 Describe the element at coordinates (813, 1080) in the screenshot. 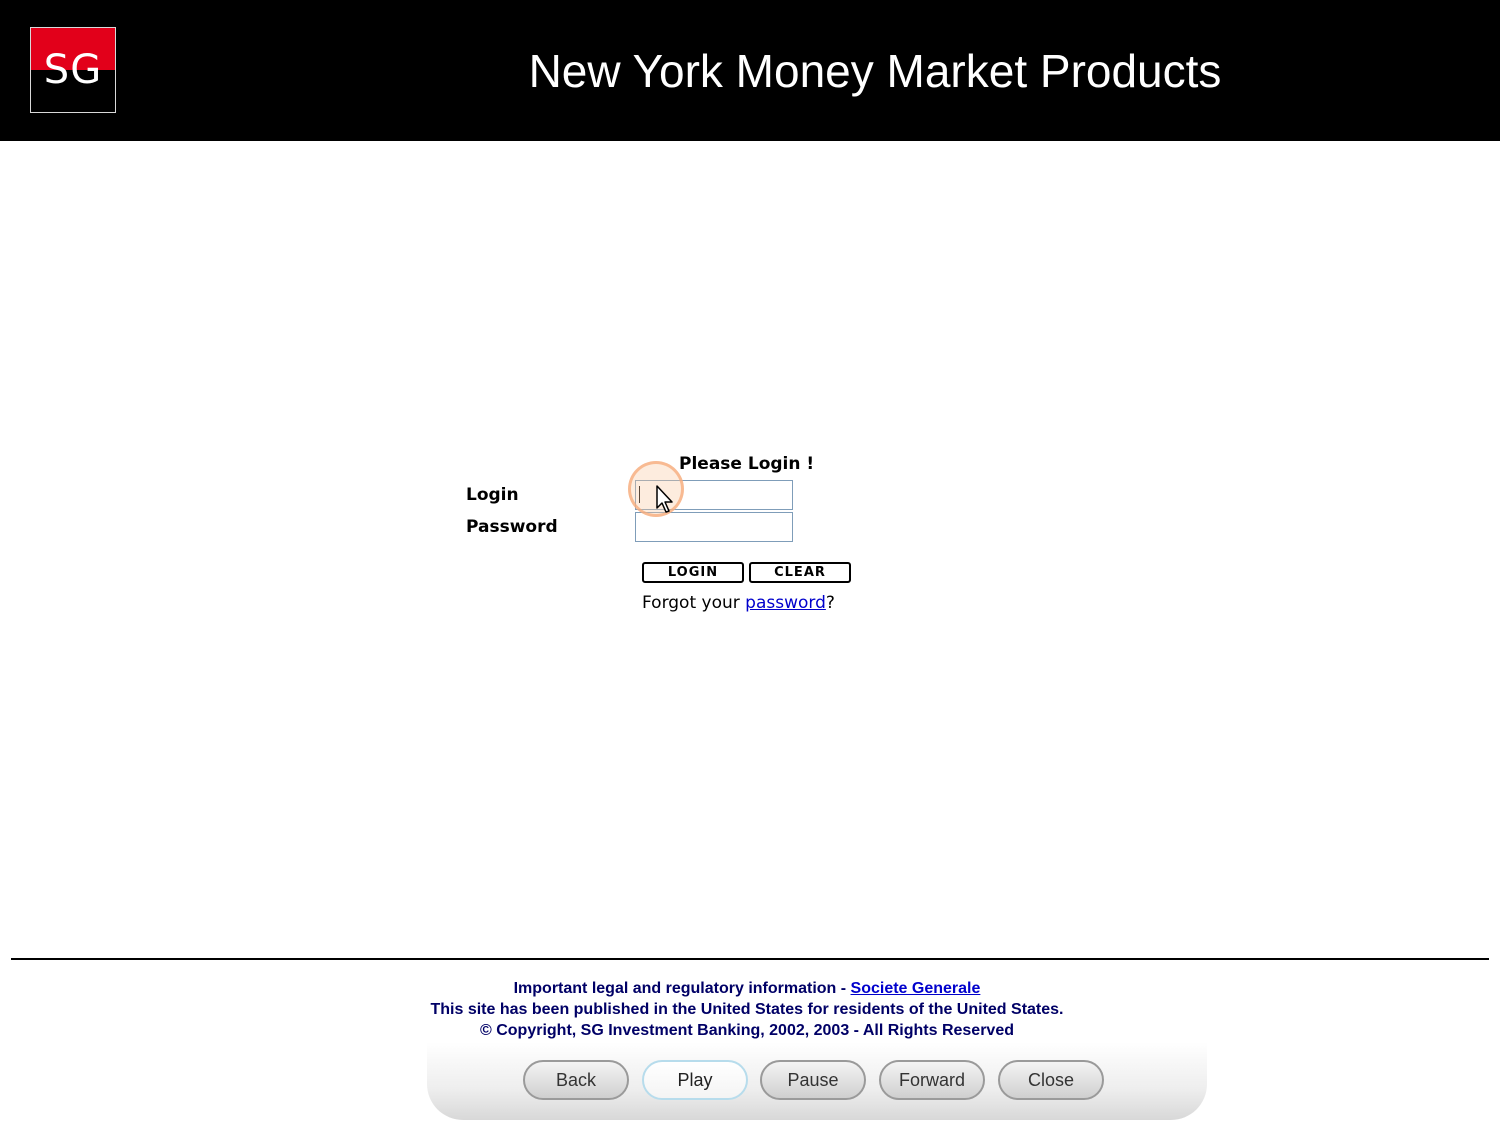

I see `player-pause-button: Pause` at that location.